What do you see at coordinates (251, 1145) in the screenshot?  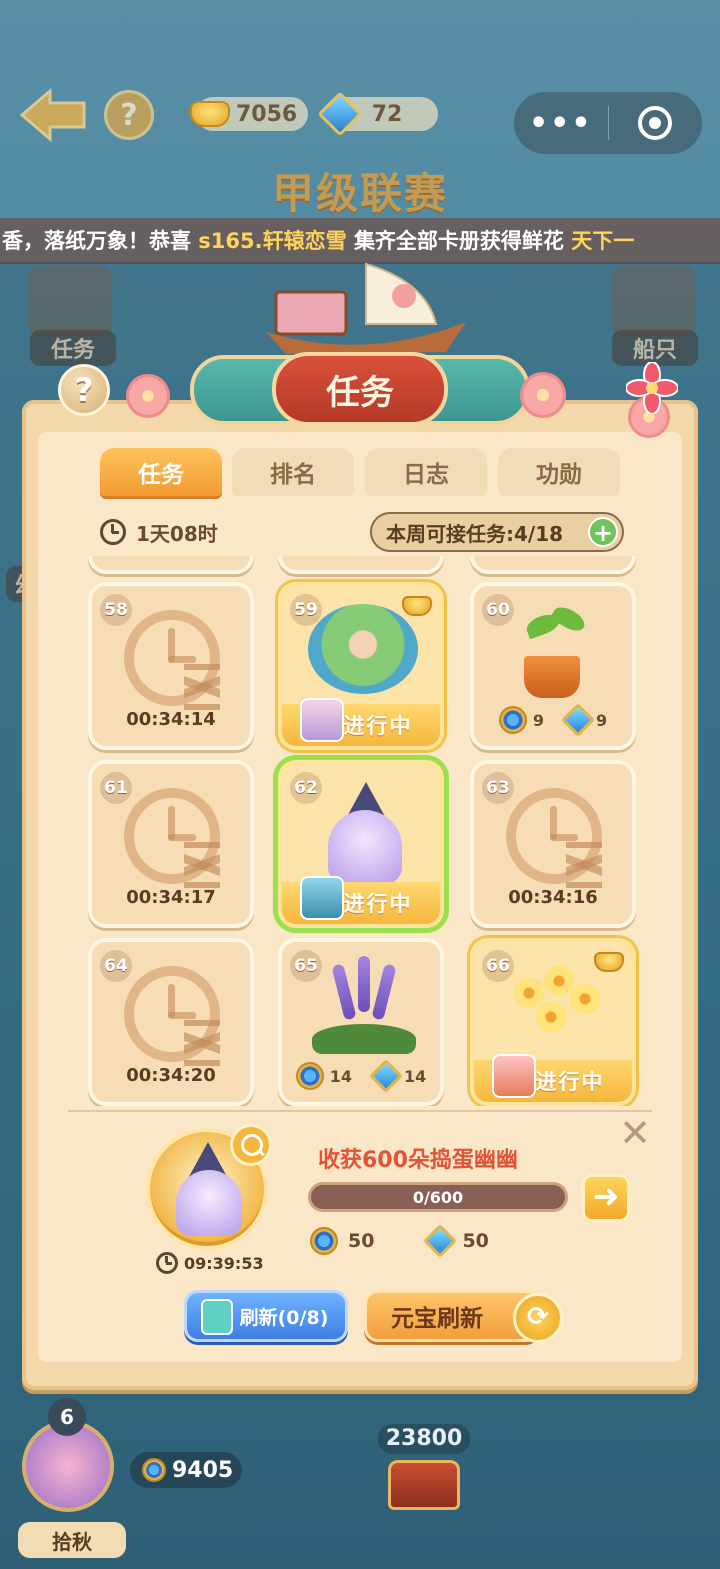 I see `magnifier-icon` at bounding box center [251, 1145].